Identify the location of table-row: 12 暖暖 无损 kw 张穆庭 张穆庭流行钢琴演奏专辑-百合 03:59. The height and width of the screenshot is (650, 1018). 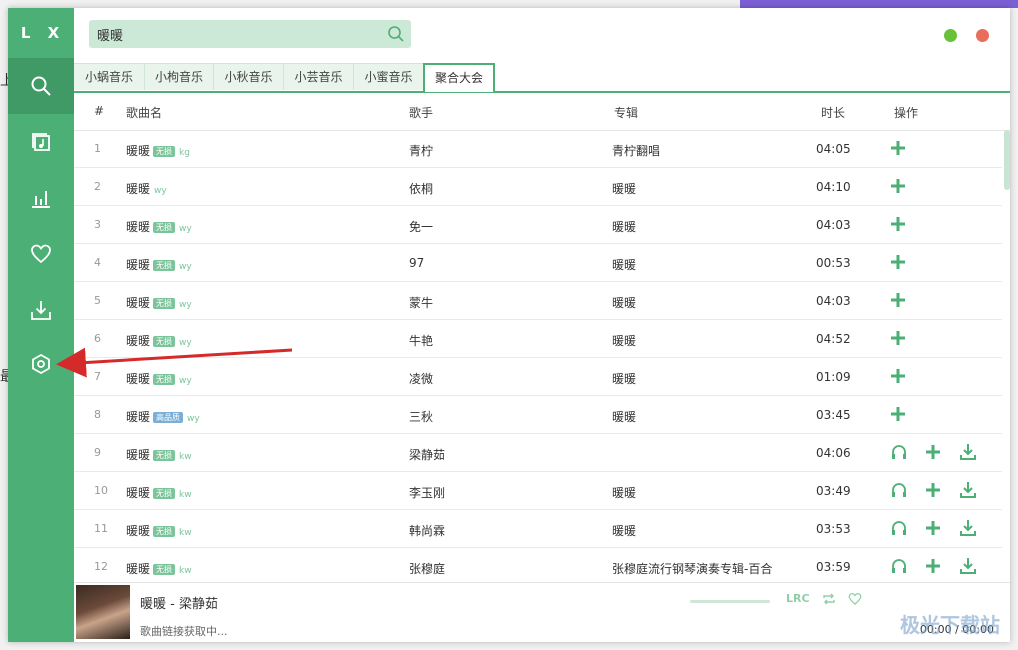
(538, 567).